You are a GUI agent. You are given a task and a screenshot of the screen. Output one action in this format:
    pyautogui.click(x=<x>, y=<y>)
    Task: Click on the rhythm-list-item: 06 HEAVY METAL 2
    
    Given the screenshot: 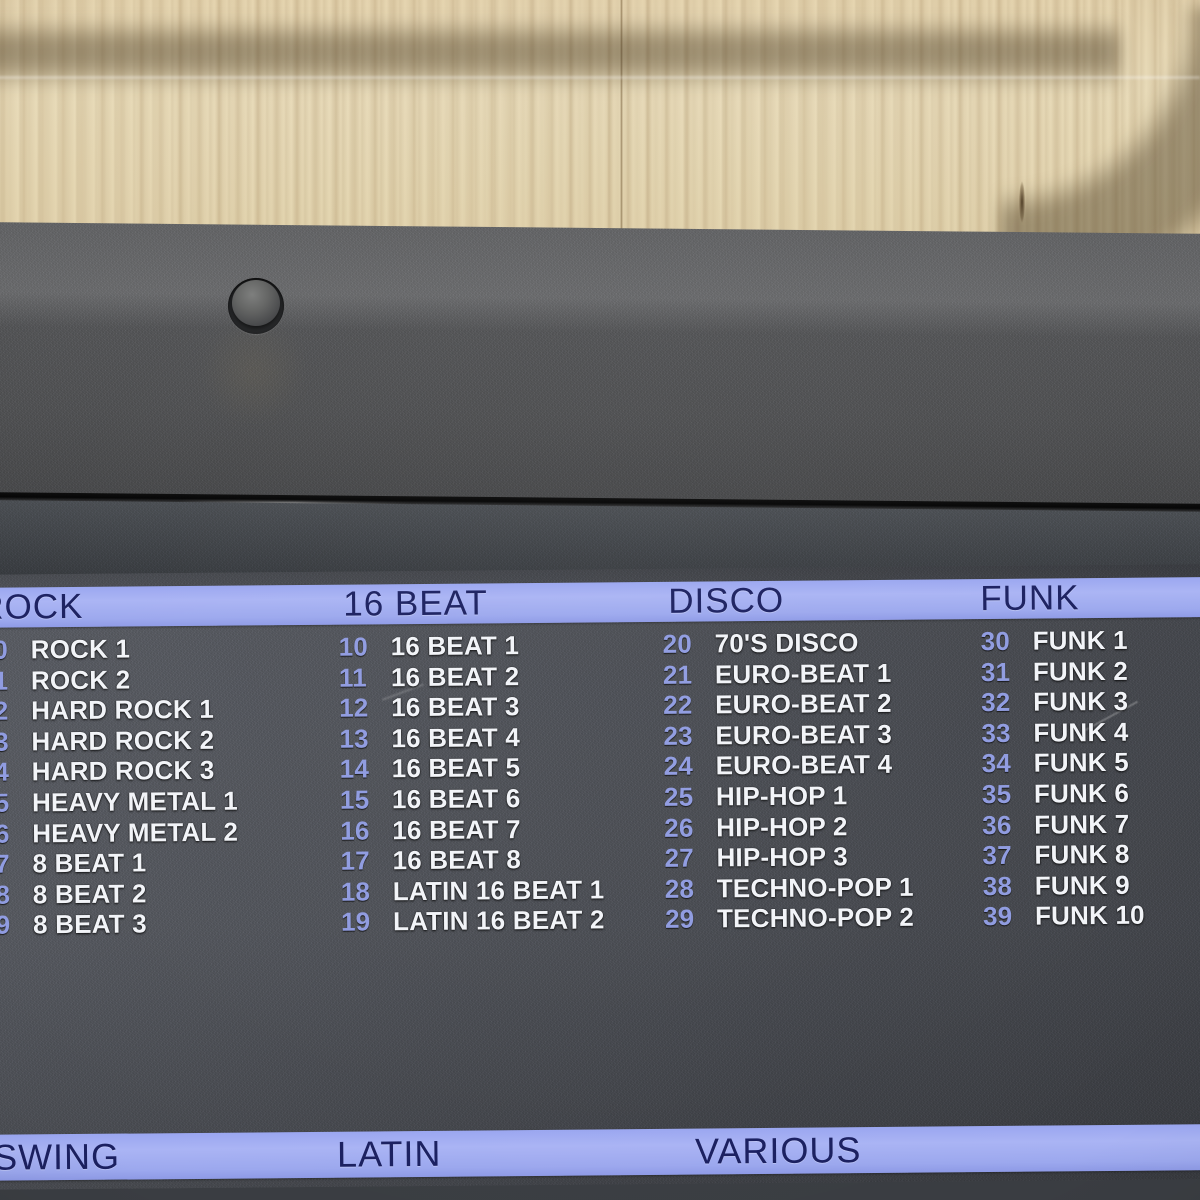 What is the action you would take?
    pyautogui.click(x=119, y=832)
    